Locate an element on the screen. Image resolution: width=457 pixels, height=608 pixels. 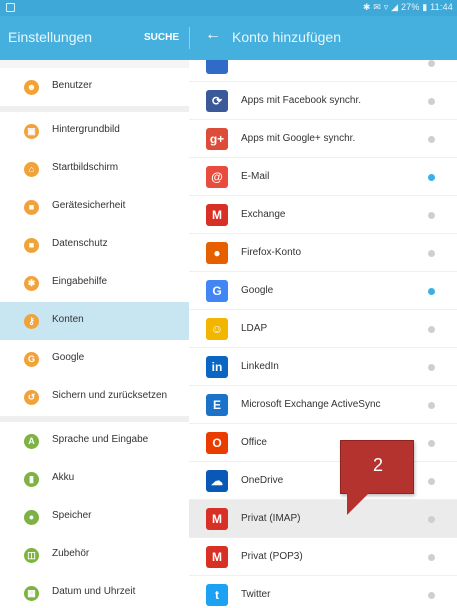
sidebar-item-label: Sichern und zurücksetzen is located at coordinates (110, 395).